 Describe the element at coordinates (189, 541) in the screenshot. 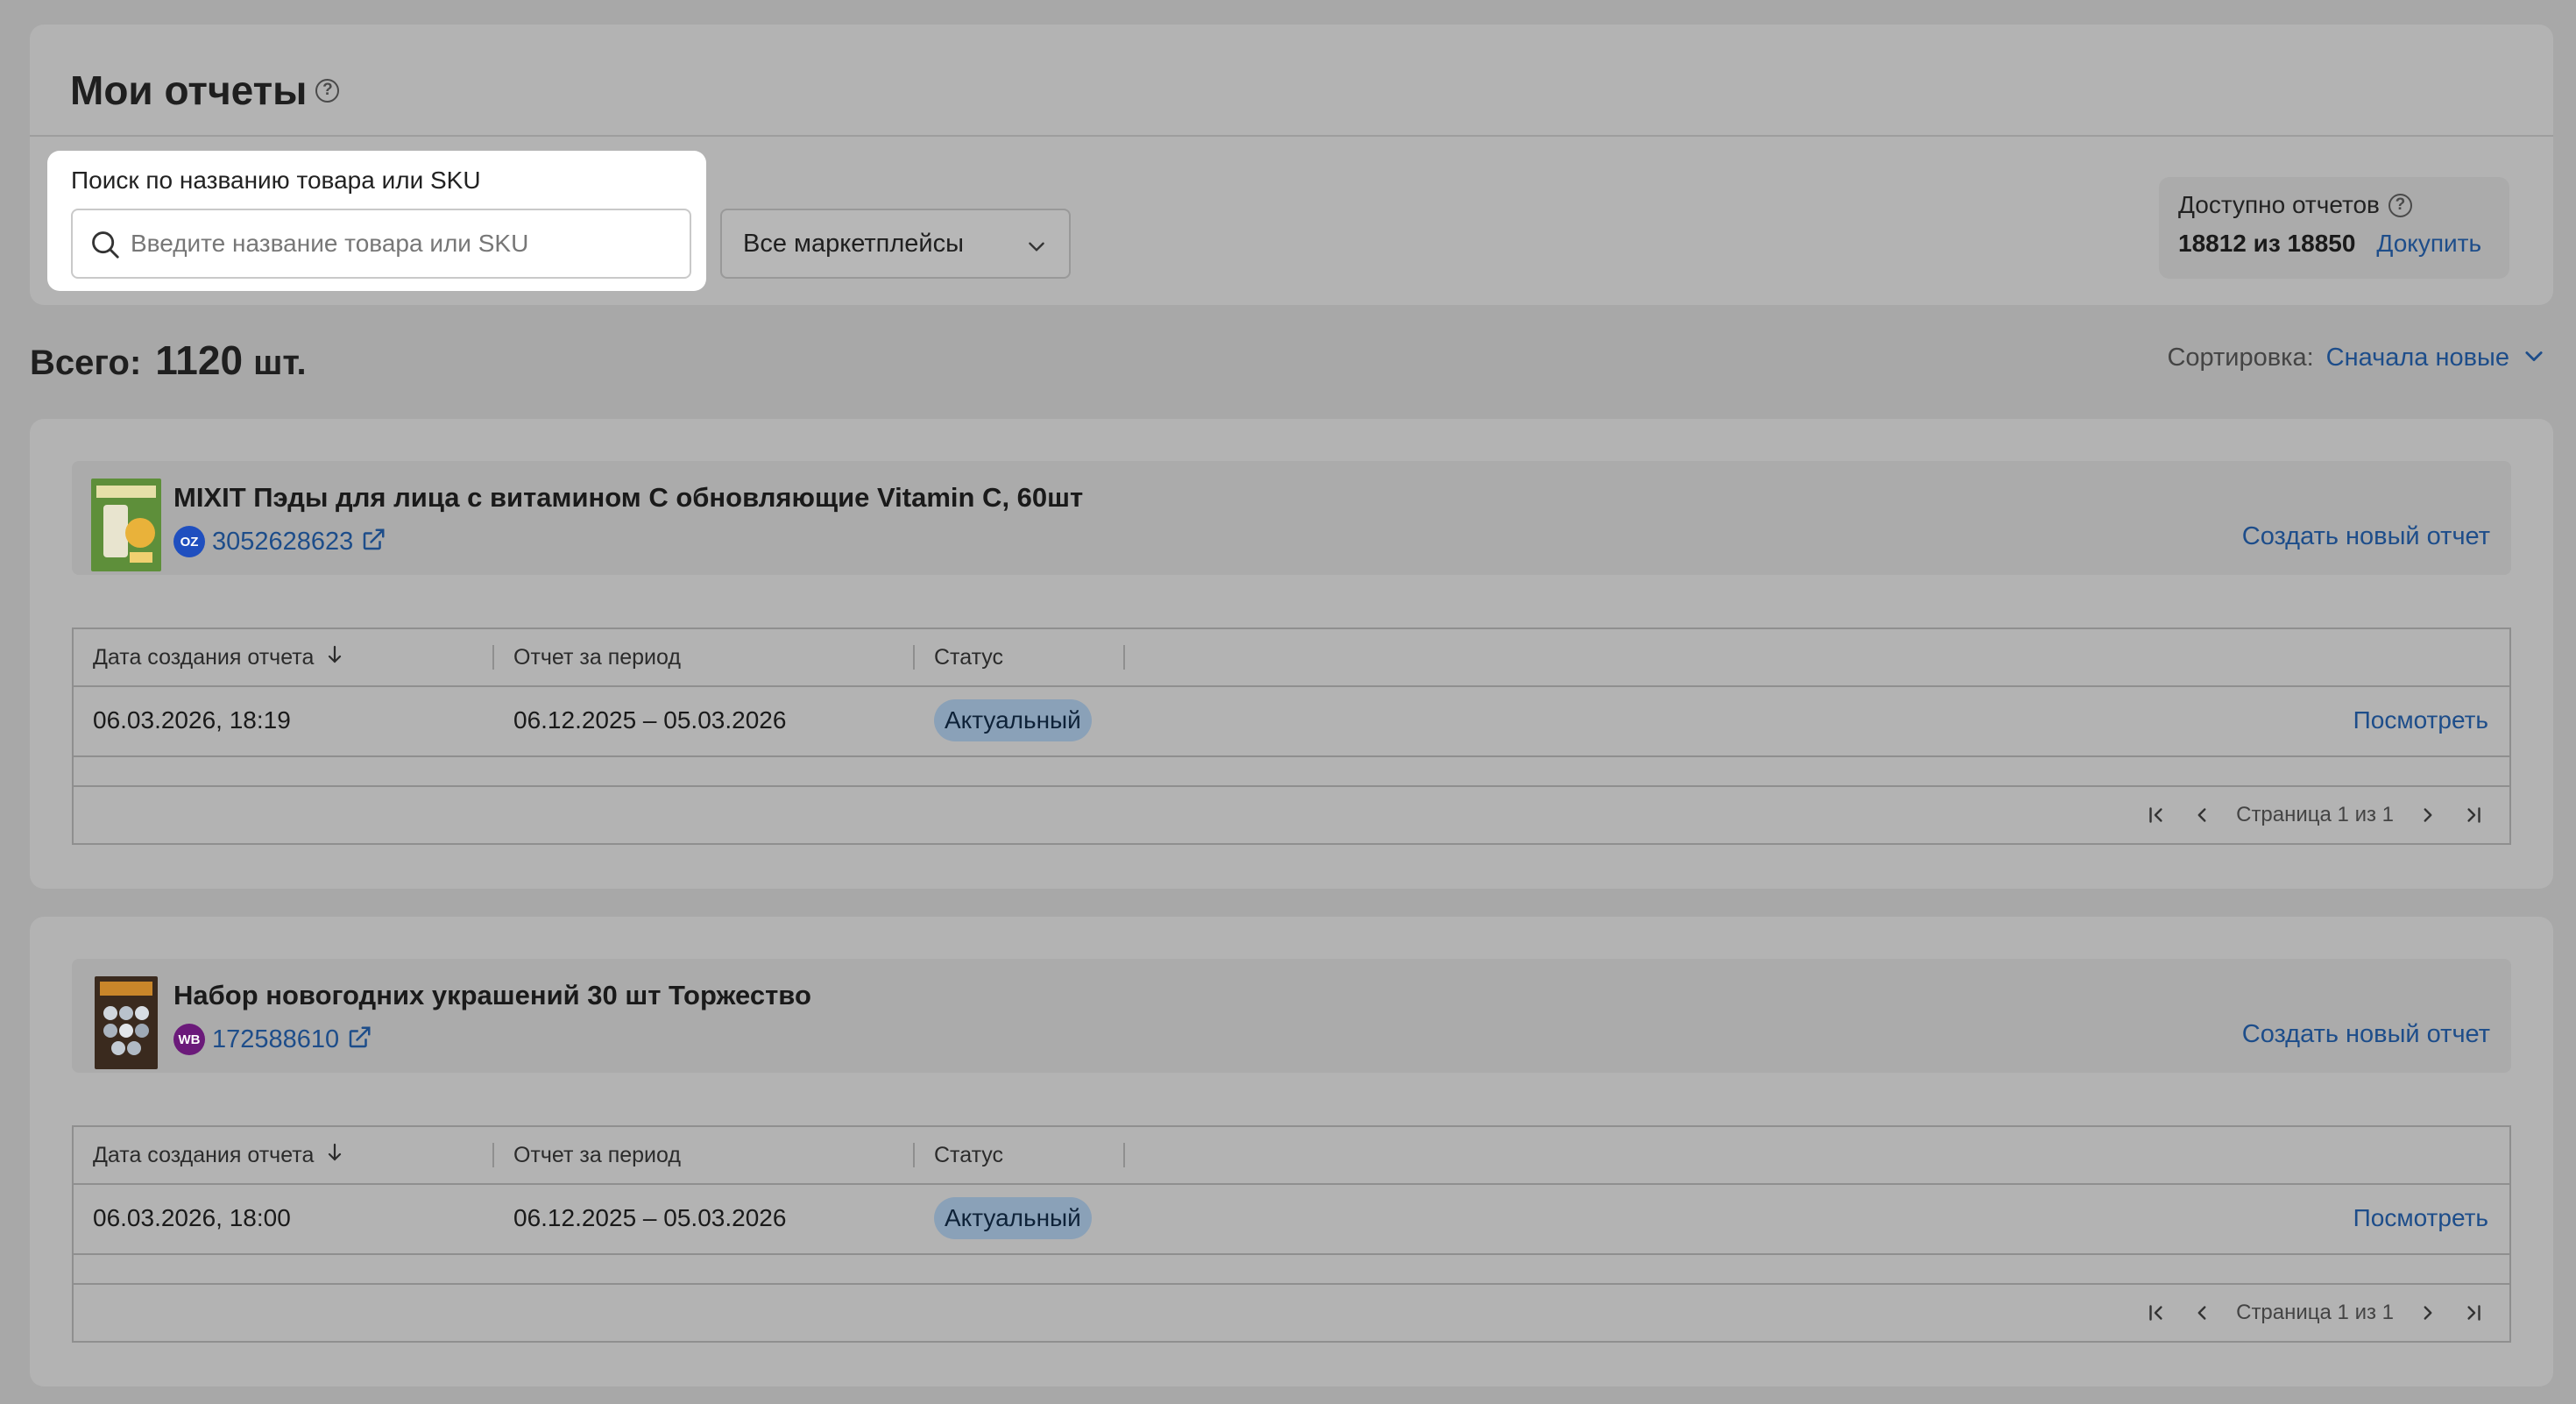

I see `ozon-badge-icon: OZ` at that location.